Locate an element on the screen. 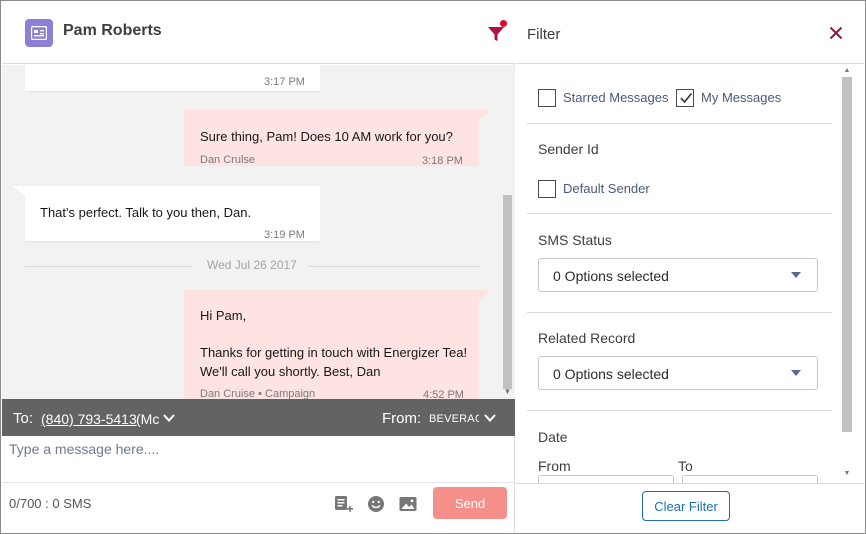 This screenshot has height=534, width=866. date-label: Date is located at coordinates (553, 437).